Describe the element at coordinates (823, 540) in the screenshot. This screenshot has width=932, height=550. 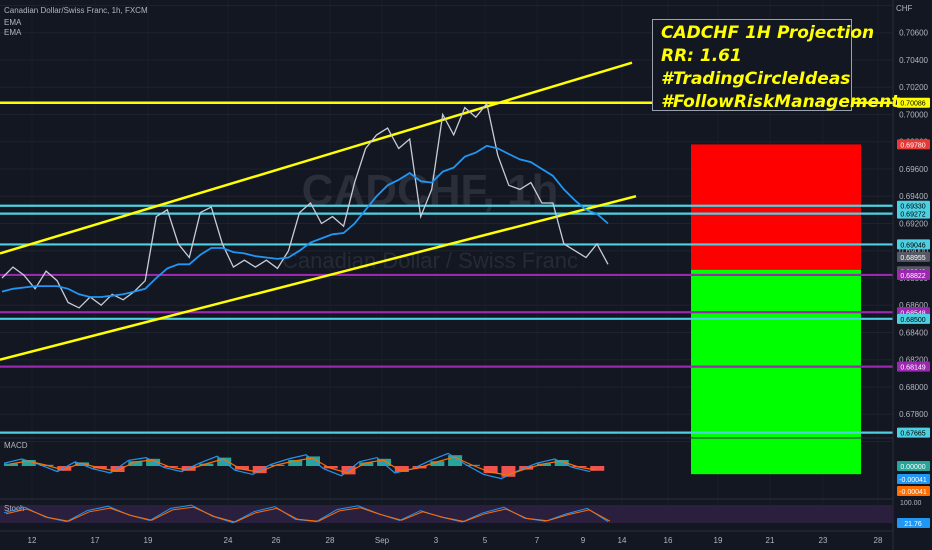
I see `x-tick-label: 23` at that location.